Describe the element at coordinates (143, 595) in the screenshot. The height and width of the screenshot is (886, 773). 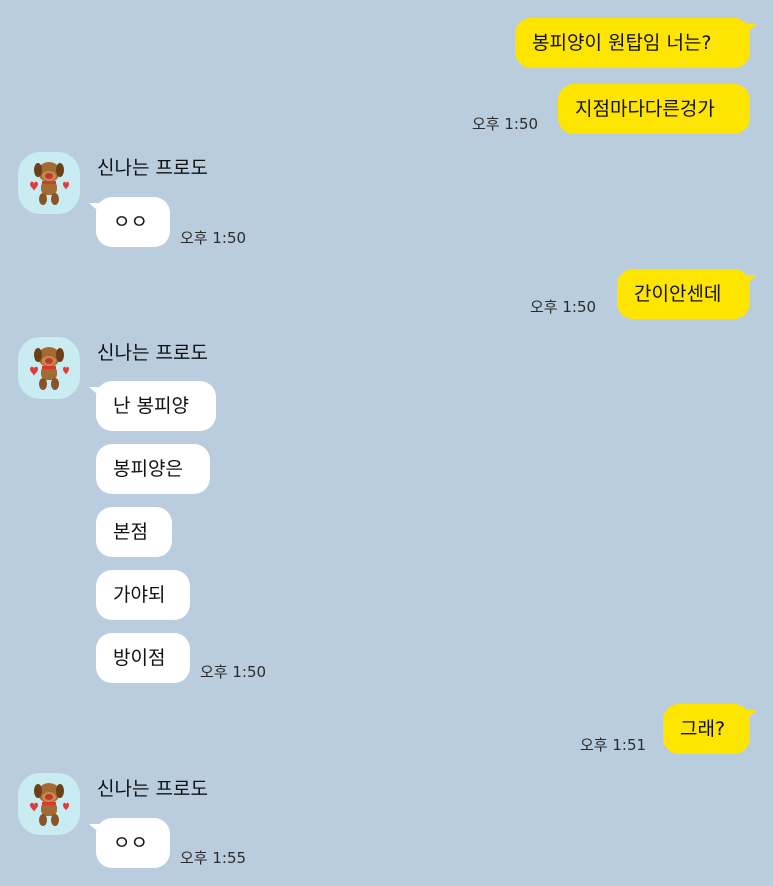
I see `their-message-bubble: 가야되` at that location.